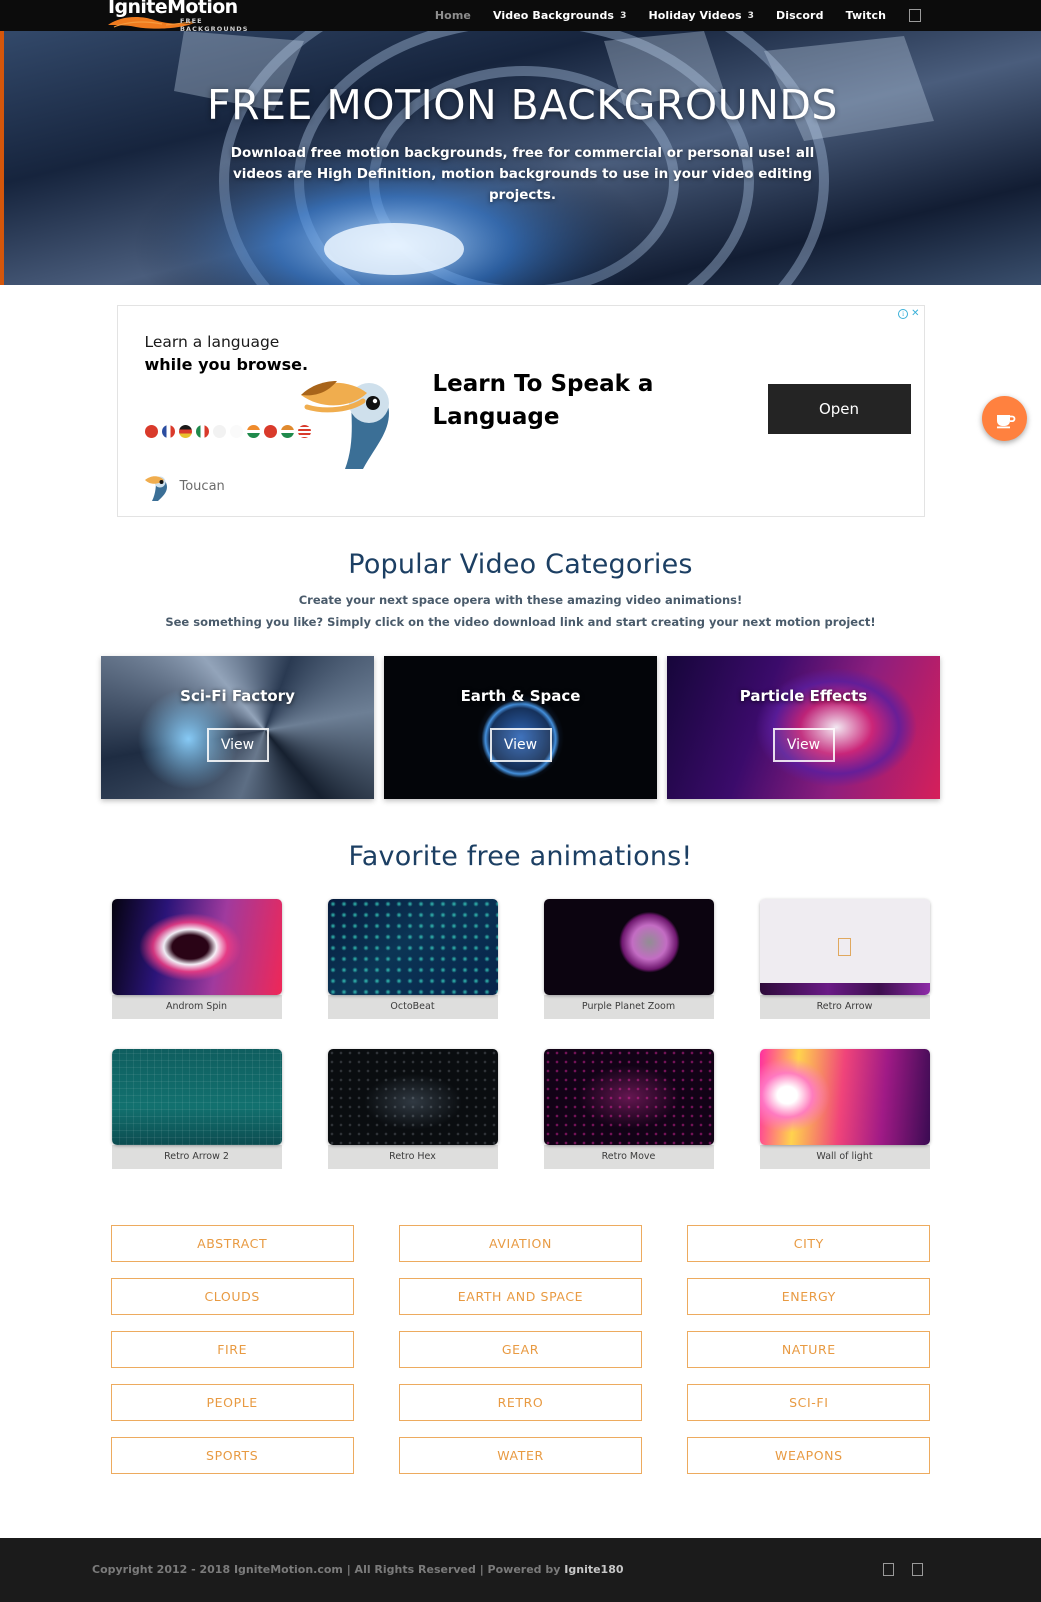  I want to click on ad-badges: i ✕, so click(909, 314).